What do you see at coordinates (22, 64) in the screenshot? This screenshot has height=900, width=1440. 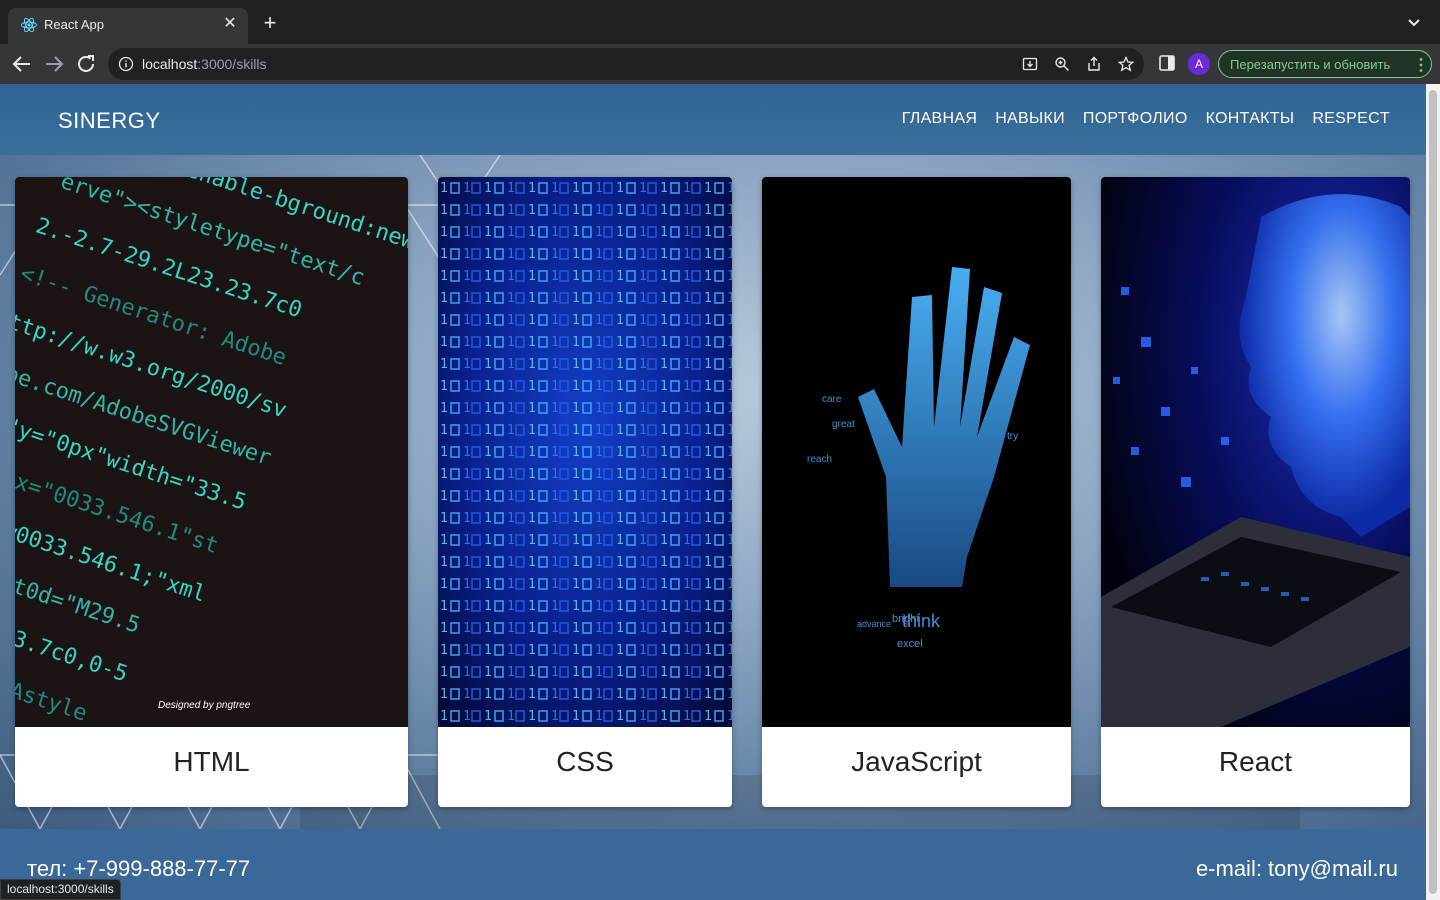 I see `back-arrow-icon` at bounding box center [22, 64].